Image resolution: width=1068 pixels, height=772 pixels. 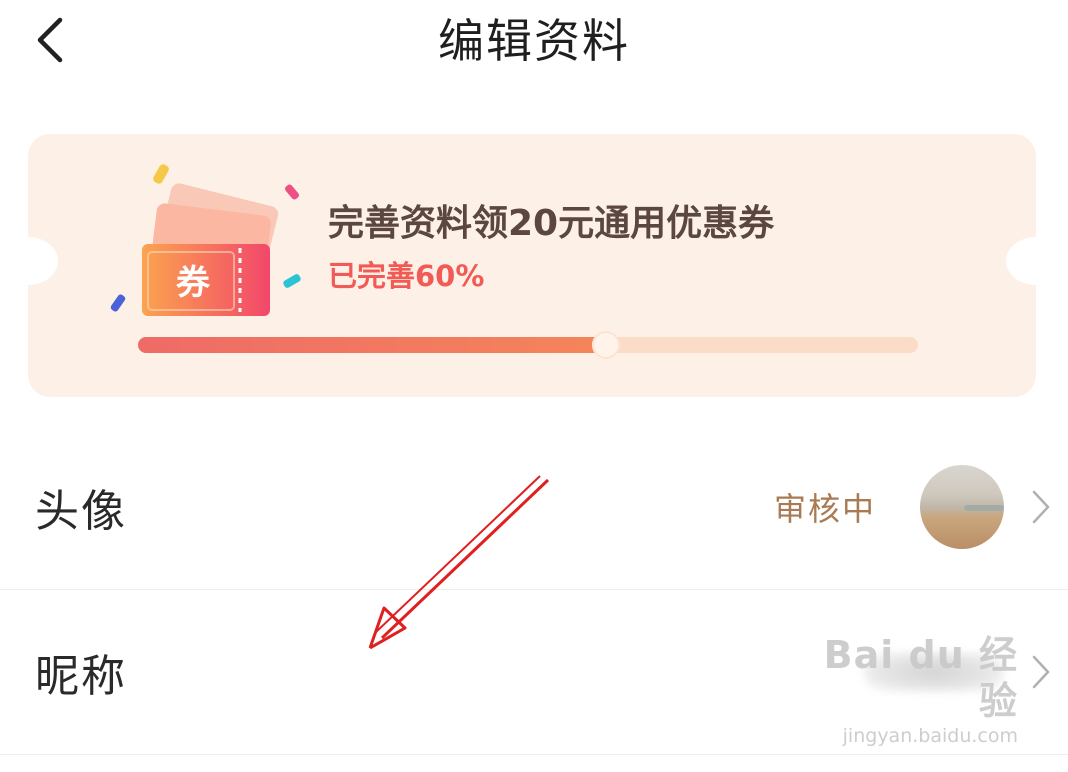 I want to click on review-status: 审核中, so click(x=824, y=509).